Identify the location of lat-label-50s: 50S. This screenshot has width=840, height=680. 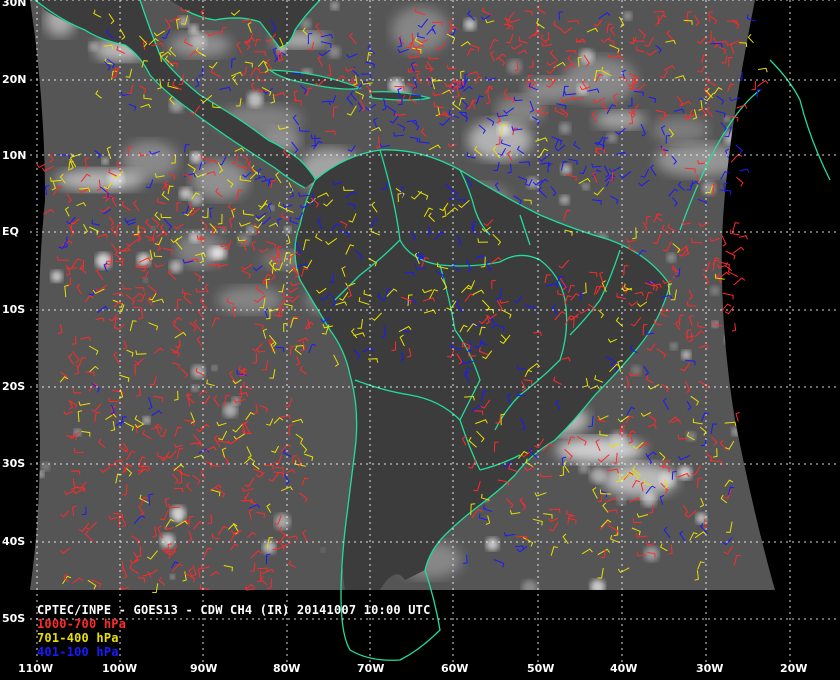
(14, 618).